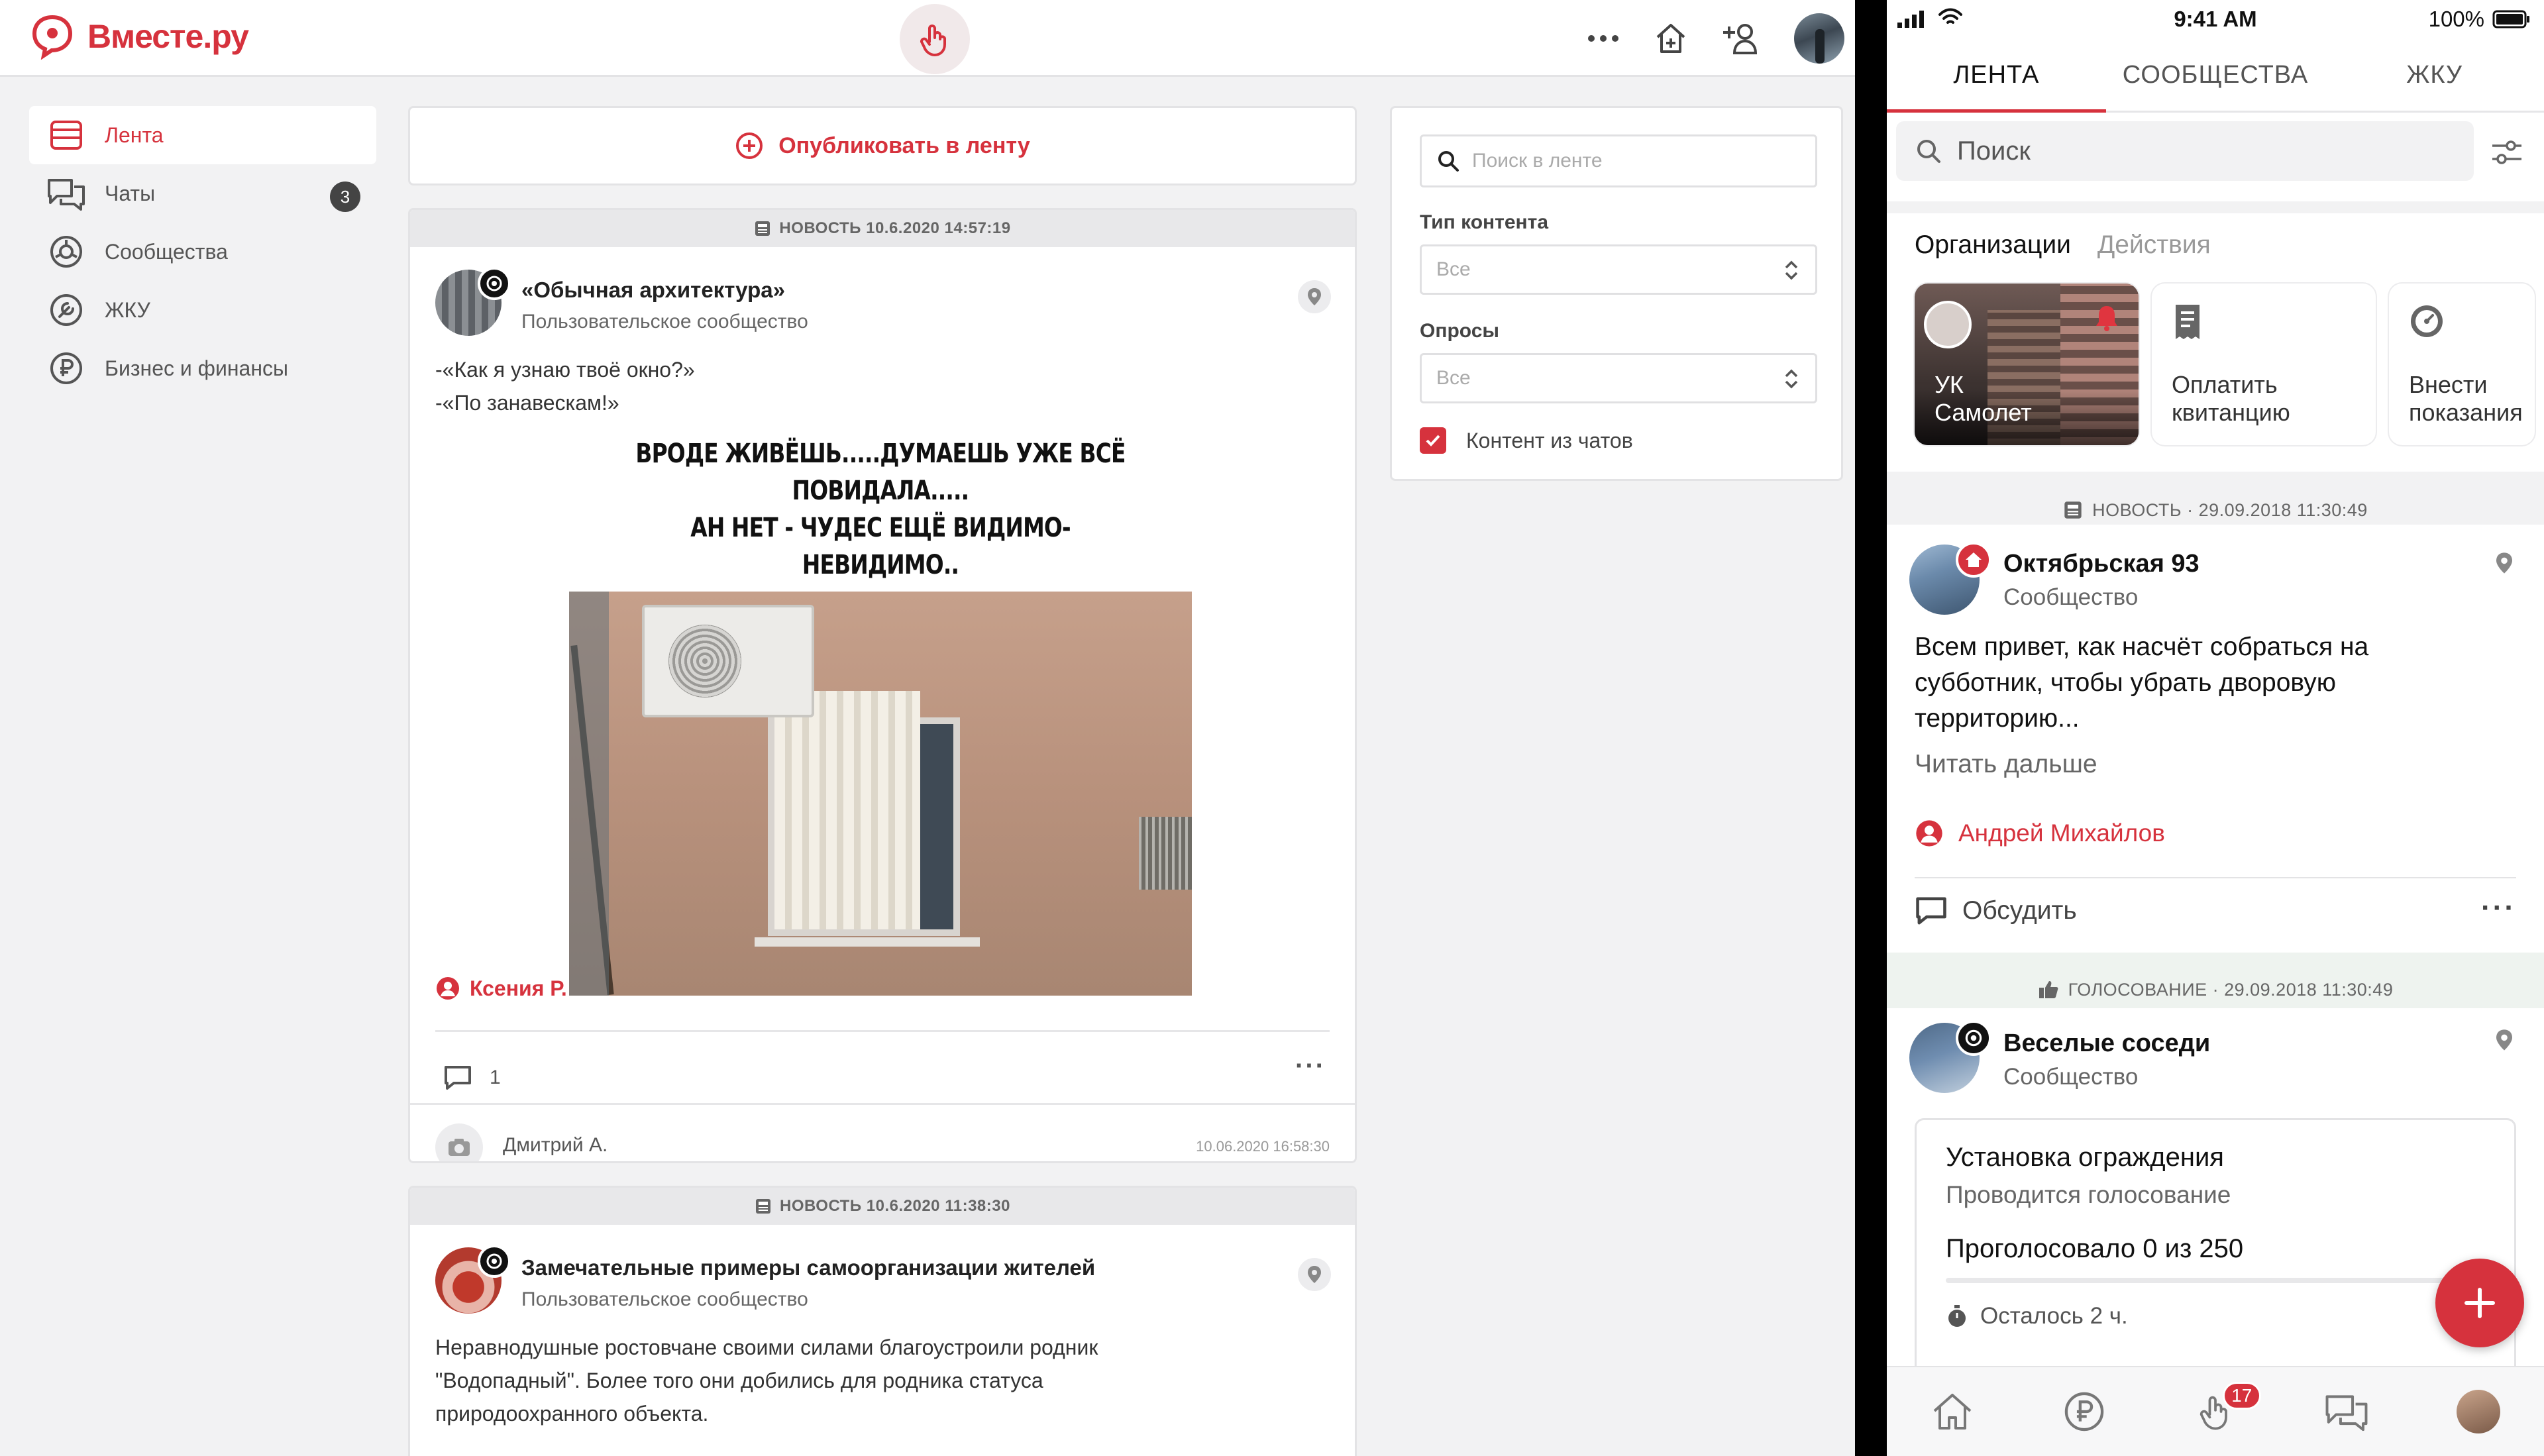 The width and height of the screenshot is (2544, 1456). I want to click on meter-icon, so click(2427, 321).